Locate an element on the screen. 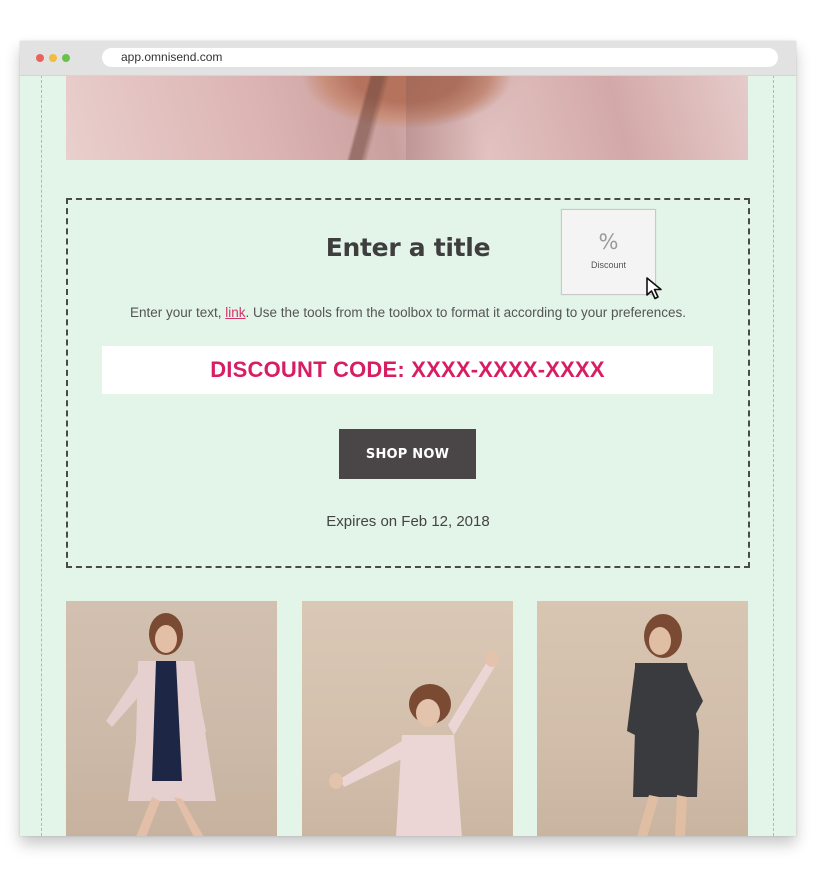 This screenshot has height=884, width=820. discount-tool-tile: % Discount is located at coordinates (608, 252).